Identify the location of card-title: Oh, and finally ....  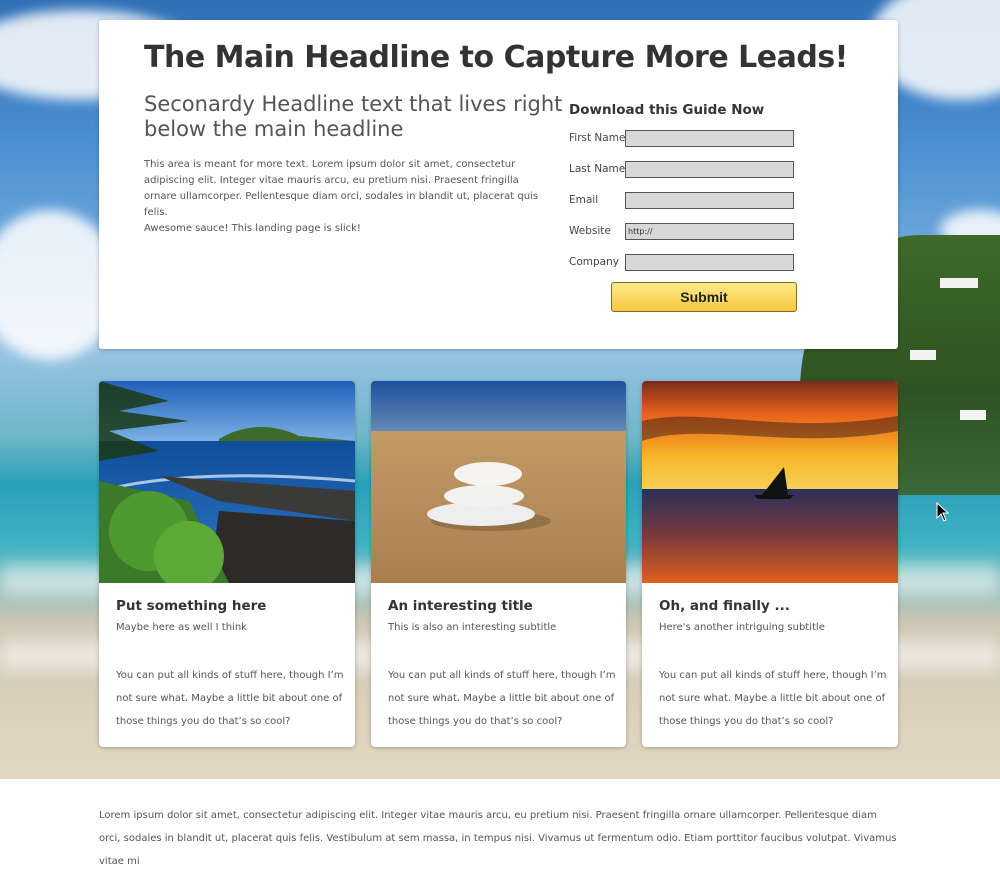
(724, 606).